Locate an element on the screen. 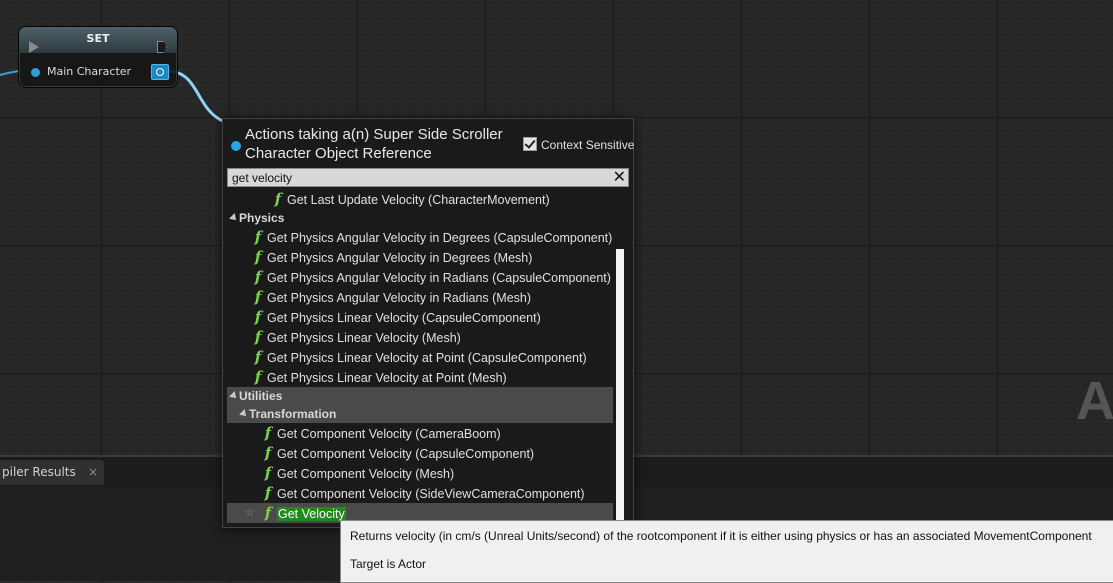 Image resolution: width=1113 pixels, height=583 pixels. list-item-label: Get Physics Linear Velocity (Mesh) is located at coordinates (364, 338).